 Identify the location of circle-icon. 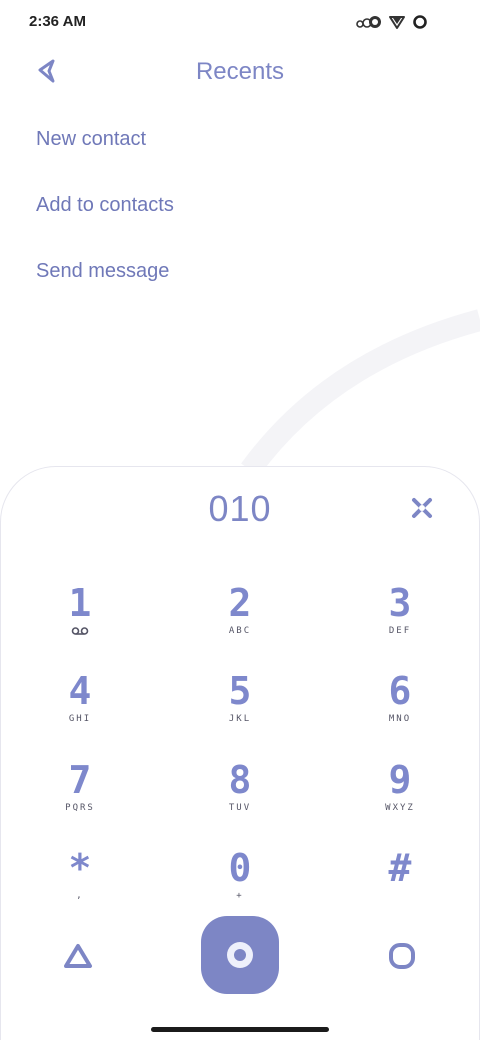
(402, 956).